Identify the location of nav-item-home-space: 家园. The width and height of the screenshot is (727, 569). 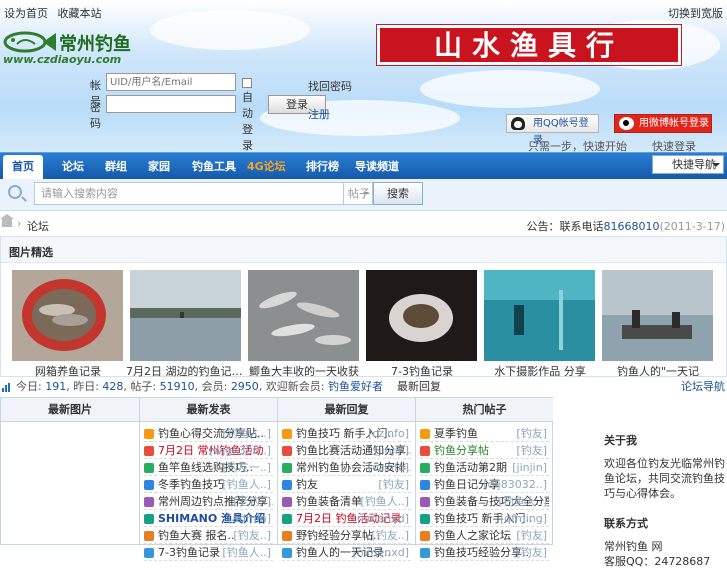
(159, 166).